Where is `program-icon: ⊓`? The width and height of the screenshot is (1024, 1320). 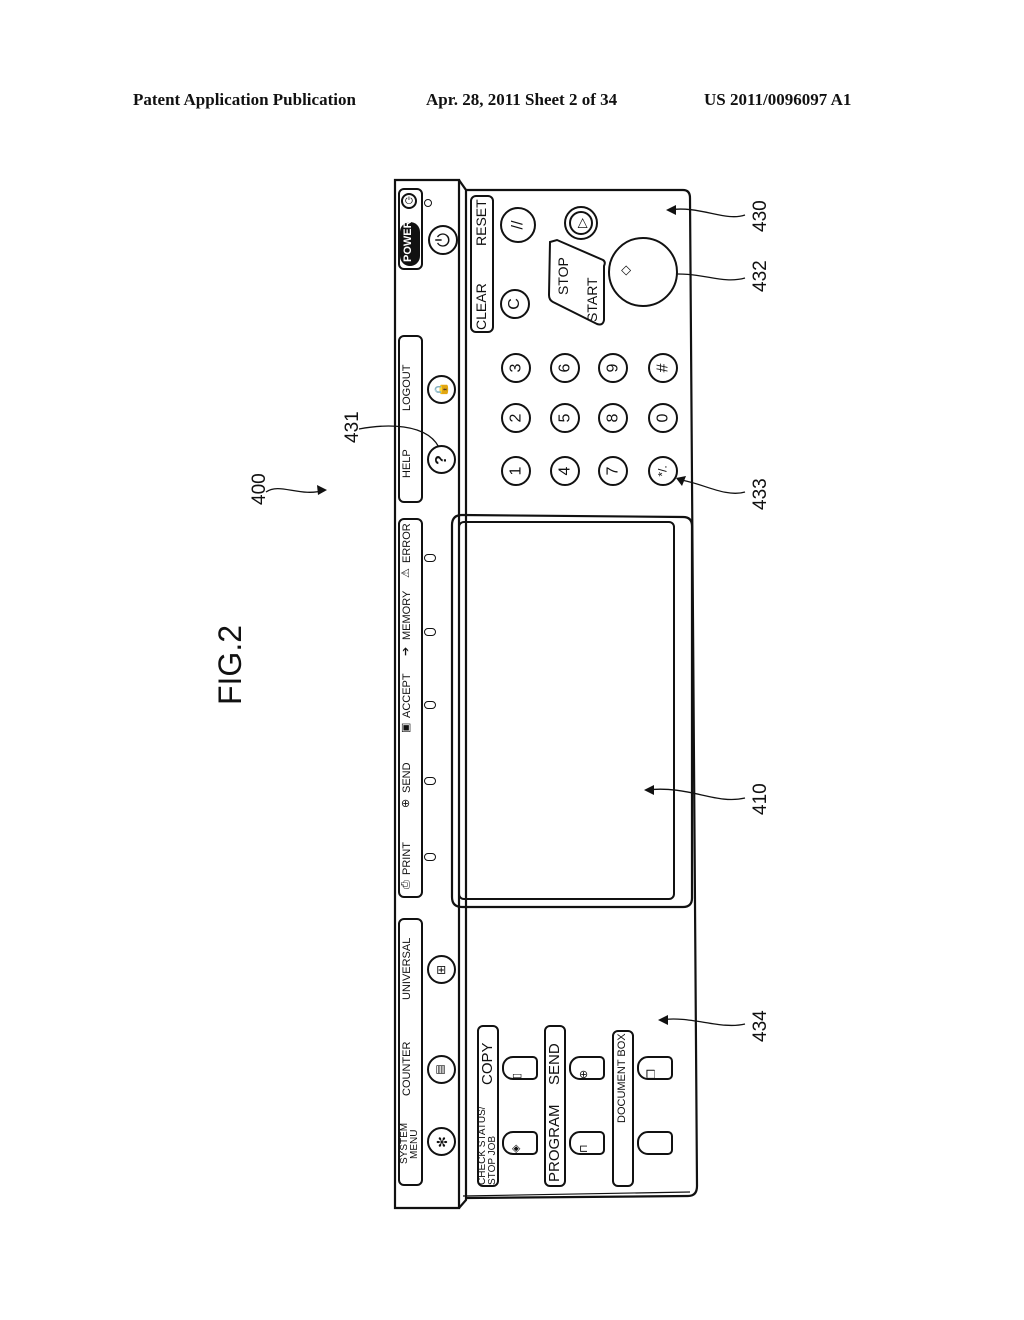
program-icon: ⊓ is located at coordinates (584, 1148).